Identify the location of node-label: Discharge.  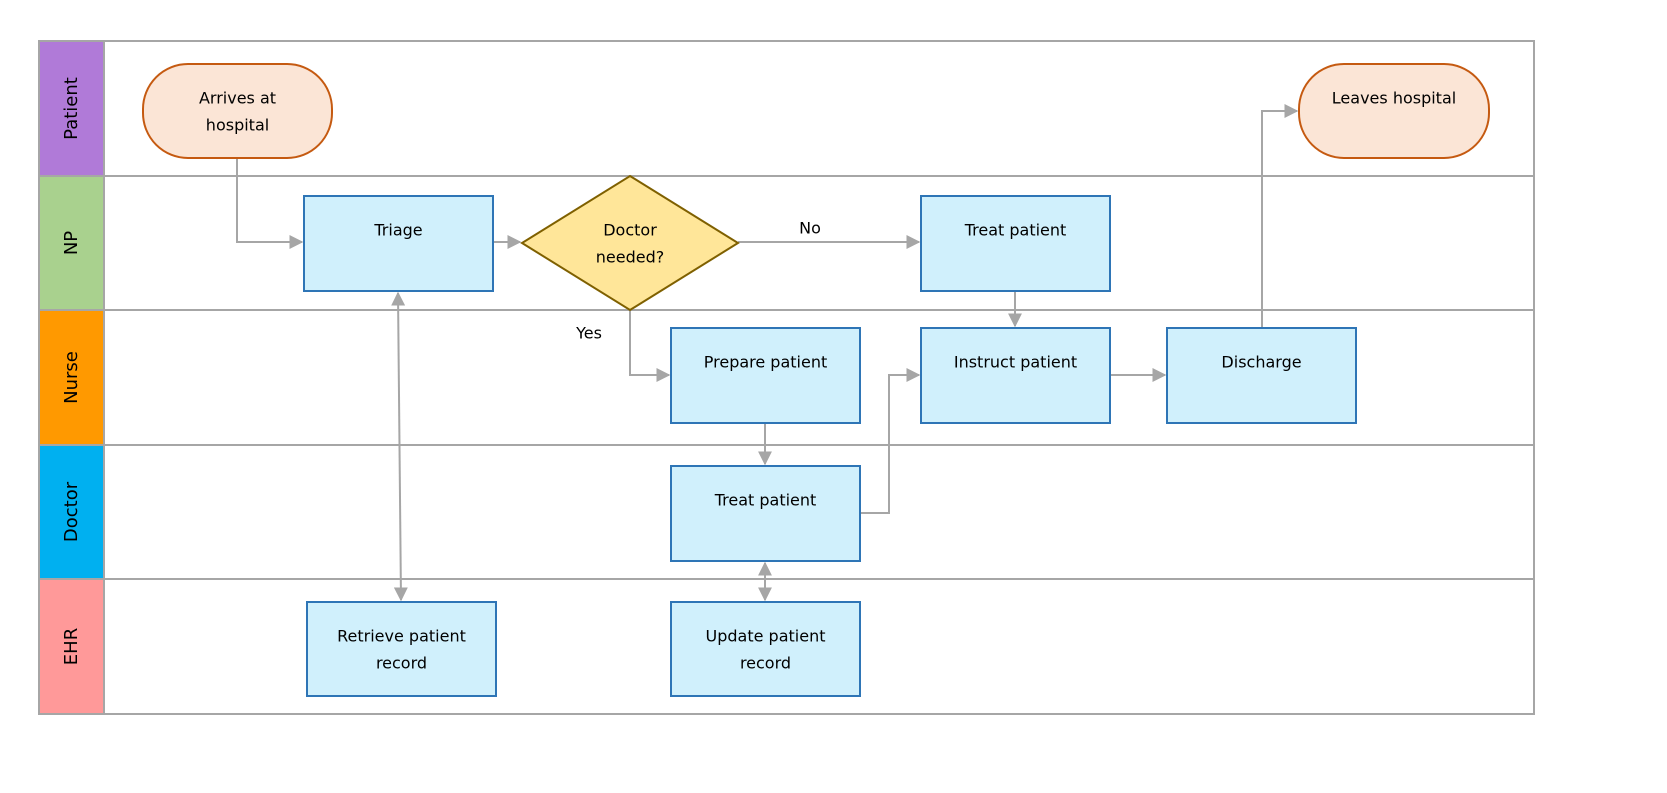
(1261, 362).